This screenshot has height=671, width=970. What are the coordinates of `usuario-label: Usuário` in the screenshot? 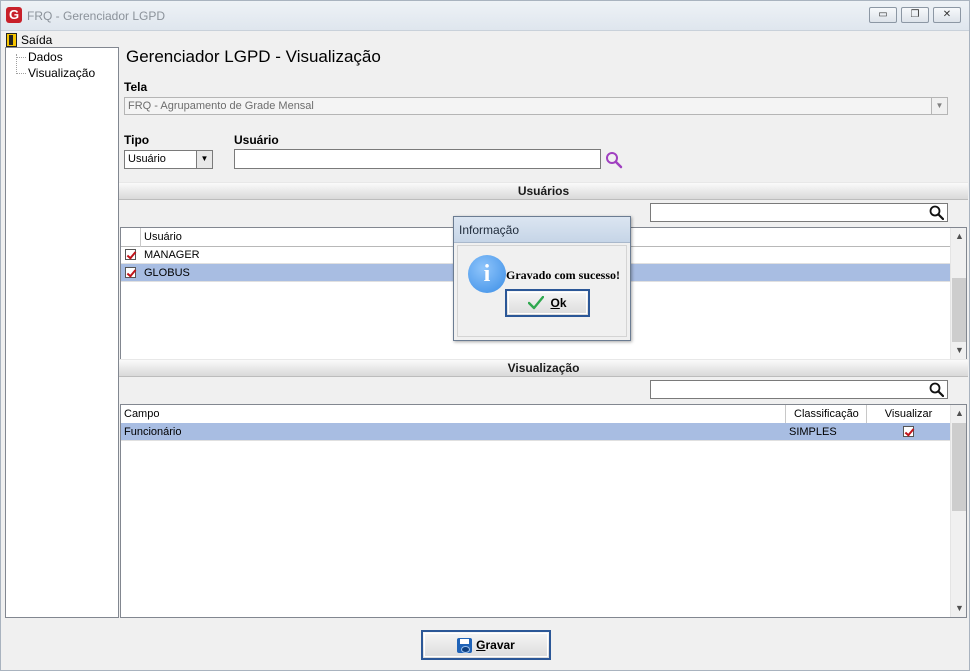 It's located at (256, 140).